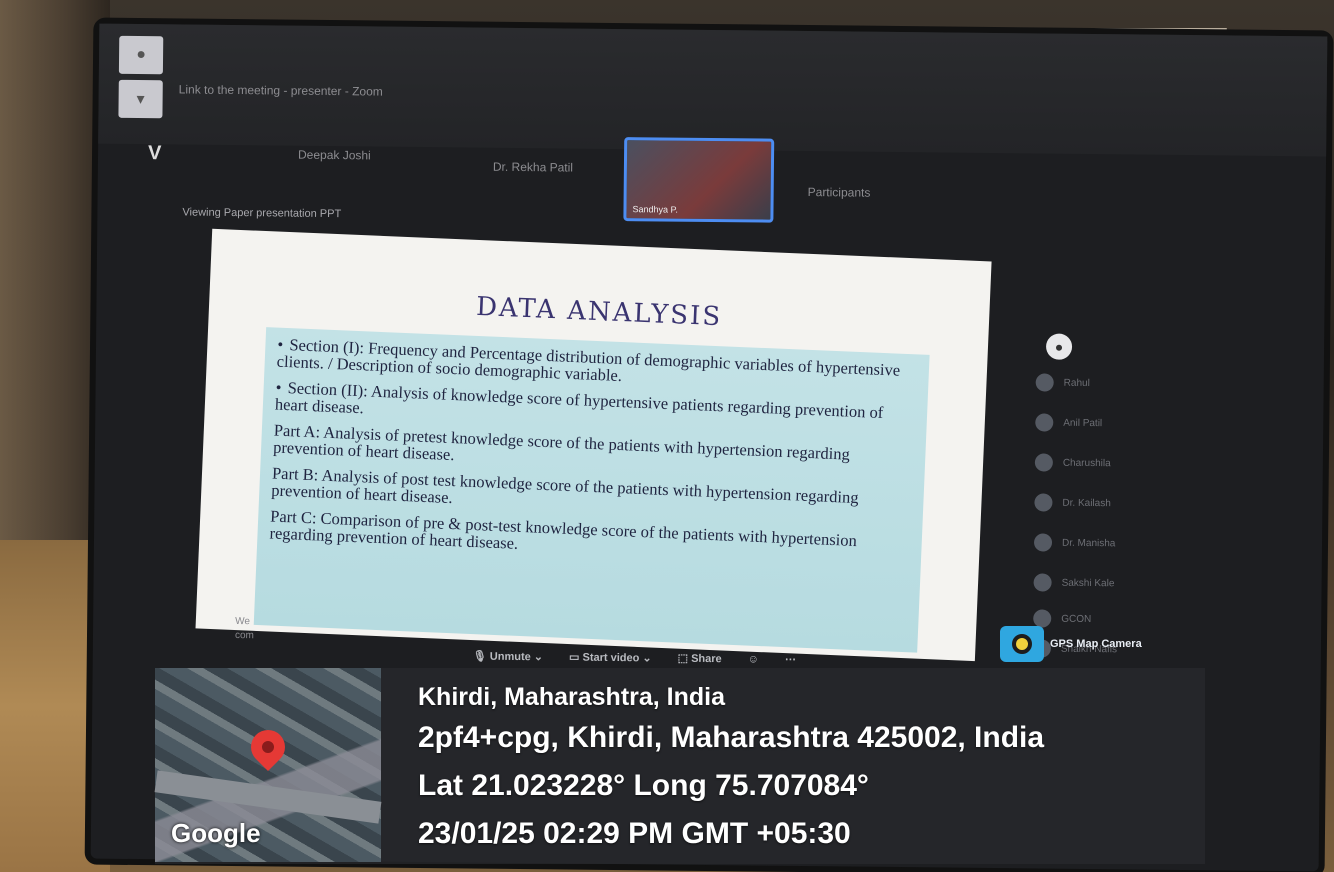  I want to click on gps-map-camera-badge: GPS Map Camera, so click(1071, 644).